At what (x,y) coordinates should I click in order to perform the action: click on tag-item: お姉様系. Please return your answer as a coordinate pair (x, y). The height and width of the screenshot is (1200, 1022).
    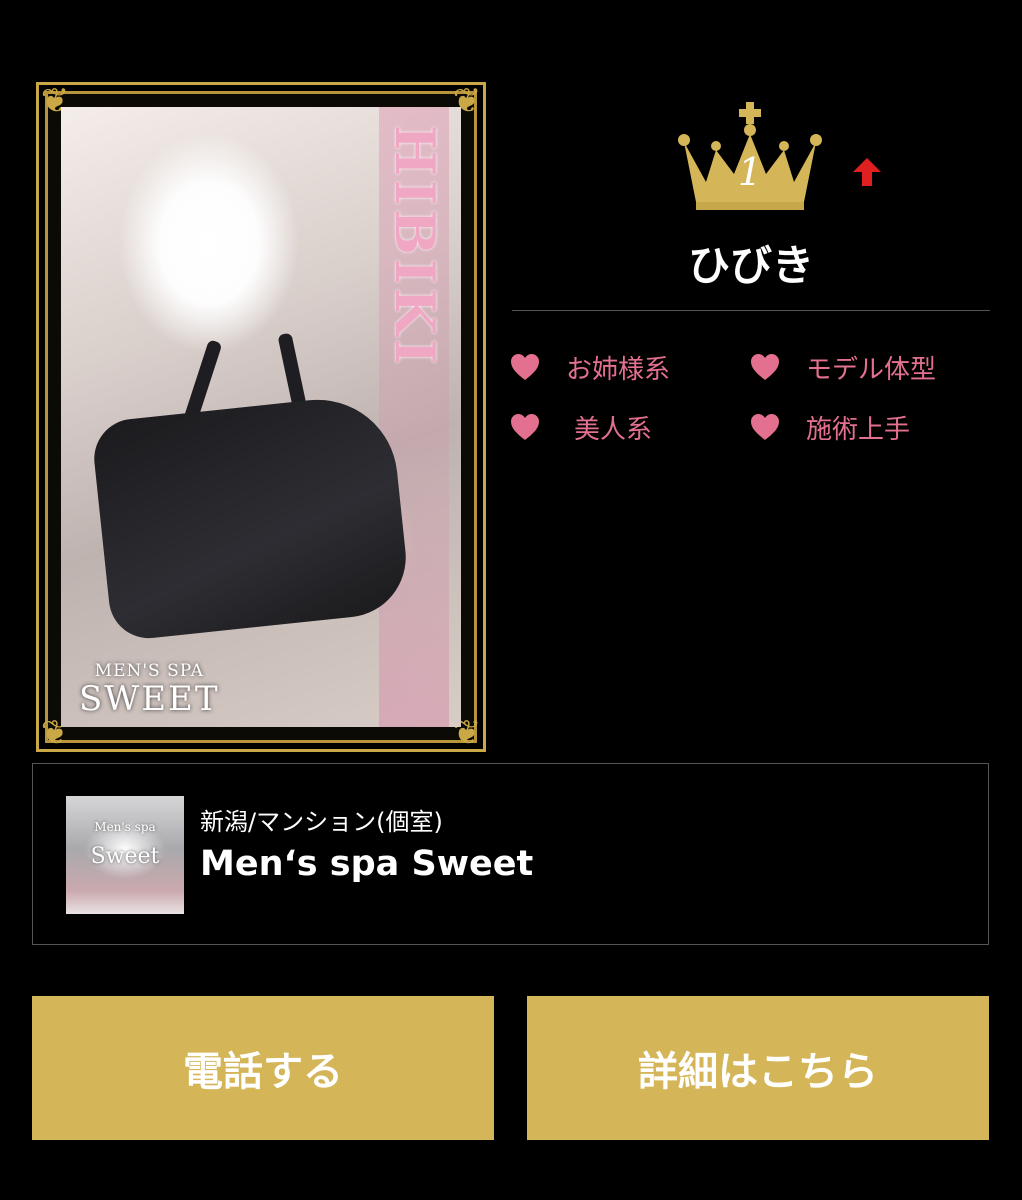
    Looking at the image, I should click on (590, 367).